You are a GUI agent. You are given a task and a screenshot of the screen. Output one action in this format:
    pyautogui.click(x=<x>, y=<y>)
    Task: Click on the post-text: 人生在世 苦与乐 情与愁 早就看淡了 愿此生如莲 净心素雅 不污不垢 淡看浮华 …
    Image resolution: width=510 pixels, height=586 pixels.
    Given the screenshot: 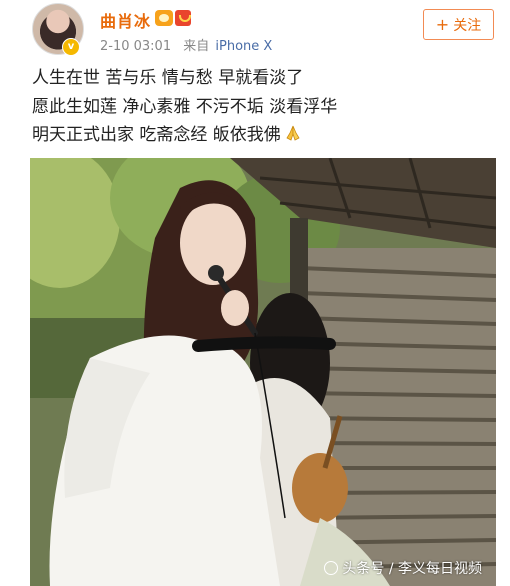 What is the action you would take?
    pyautogui.click(x=262, y=107)
    